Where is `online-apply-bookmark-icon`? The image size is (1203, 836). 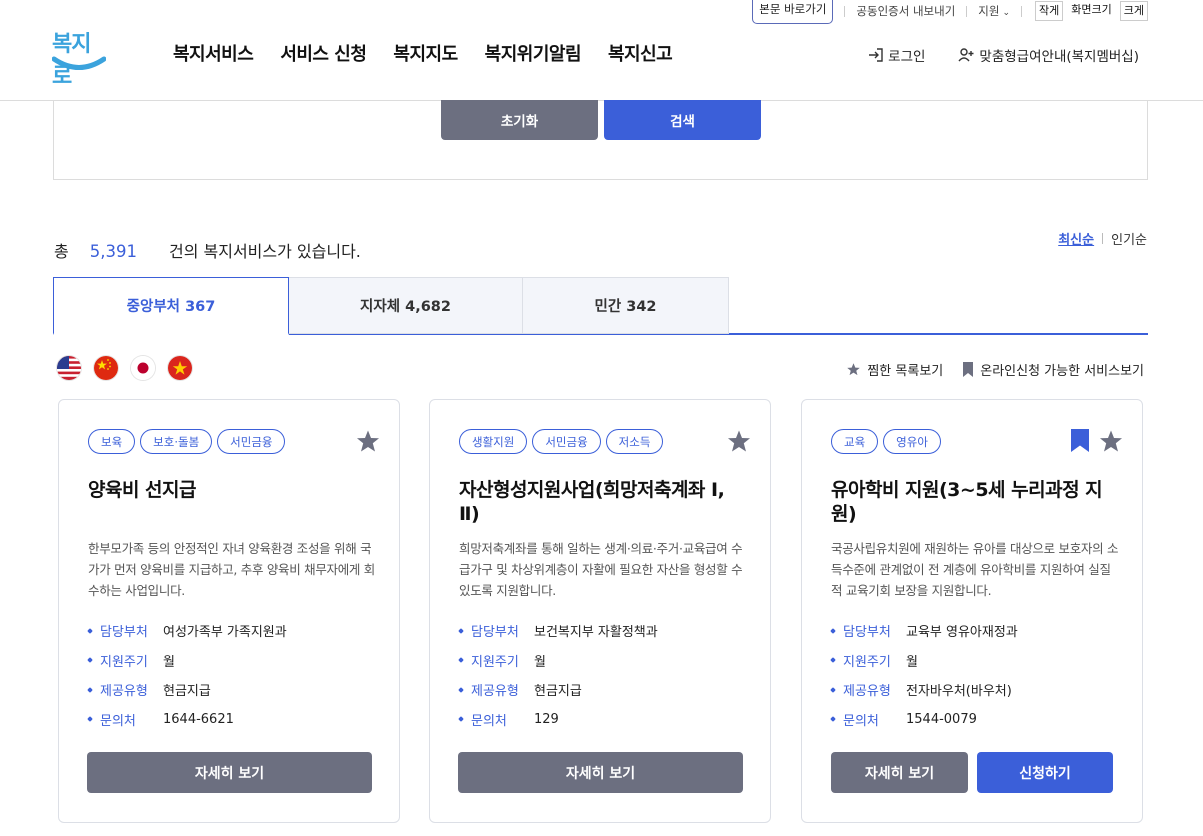
online-apply-bookmark-icon is located at coordinates (1080, 440).